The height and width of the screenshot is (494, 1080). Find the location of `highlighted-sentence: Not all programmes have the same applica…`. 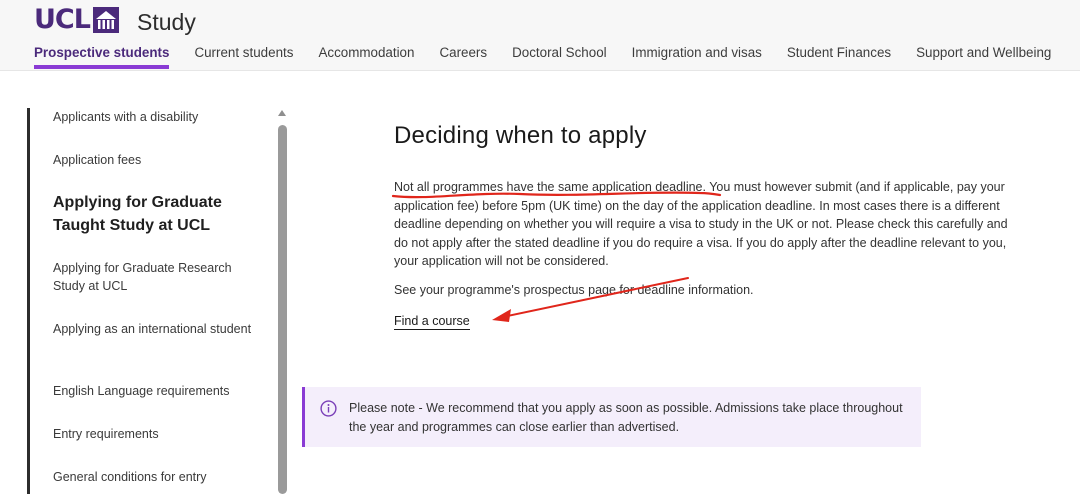

highlighted-sentence: Not all programmes have the same applica… is located at coordinates (550, 187).